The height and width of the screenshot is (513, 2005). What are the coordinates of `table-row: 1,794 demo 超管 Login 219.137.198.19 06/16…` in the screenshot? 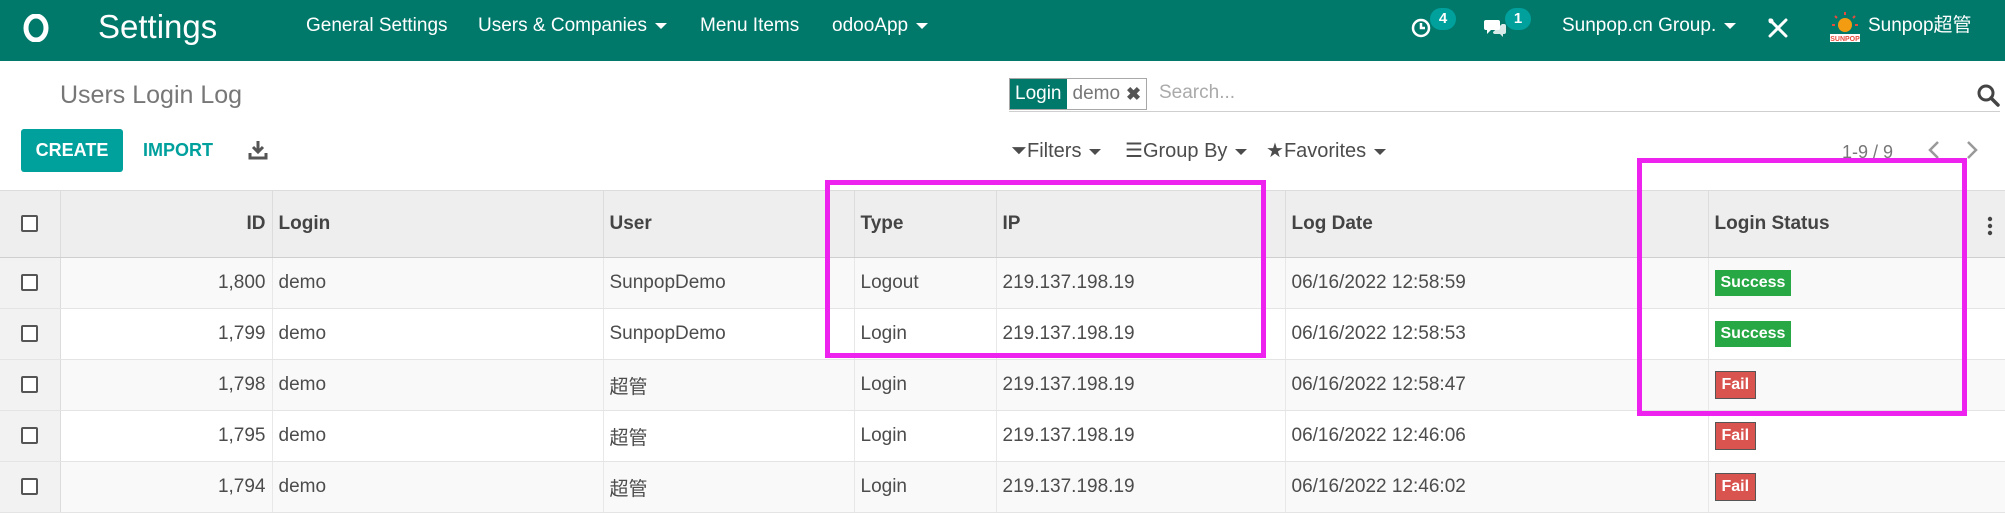 It's located at (1002, 487).